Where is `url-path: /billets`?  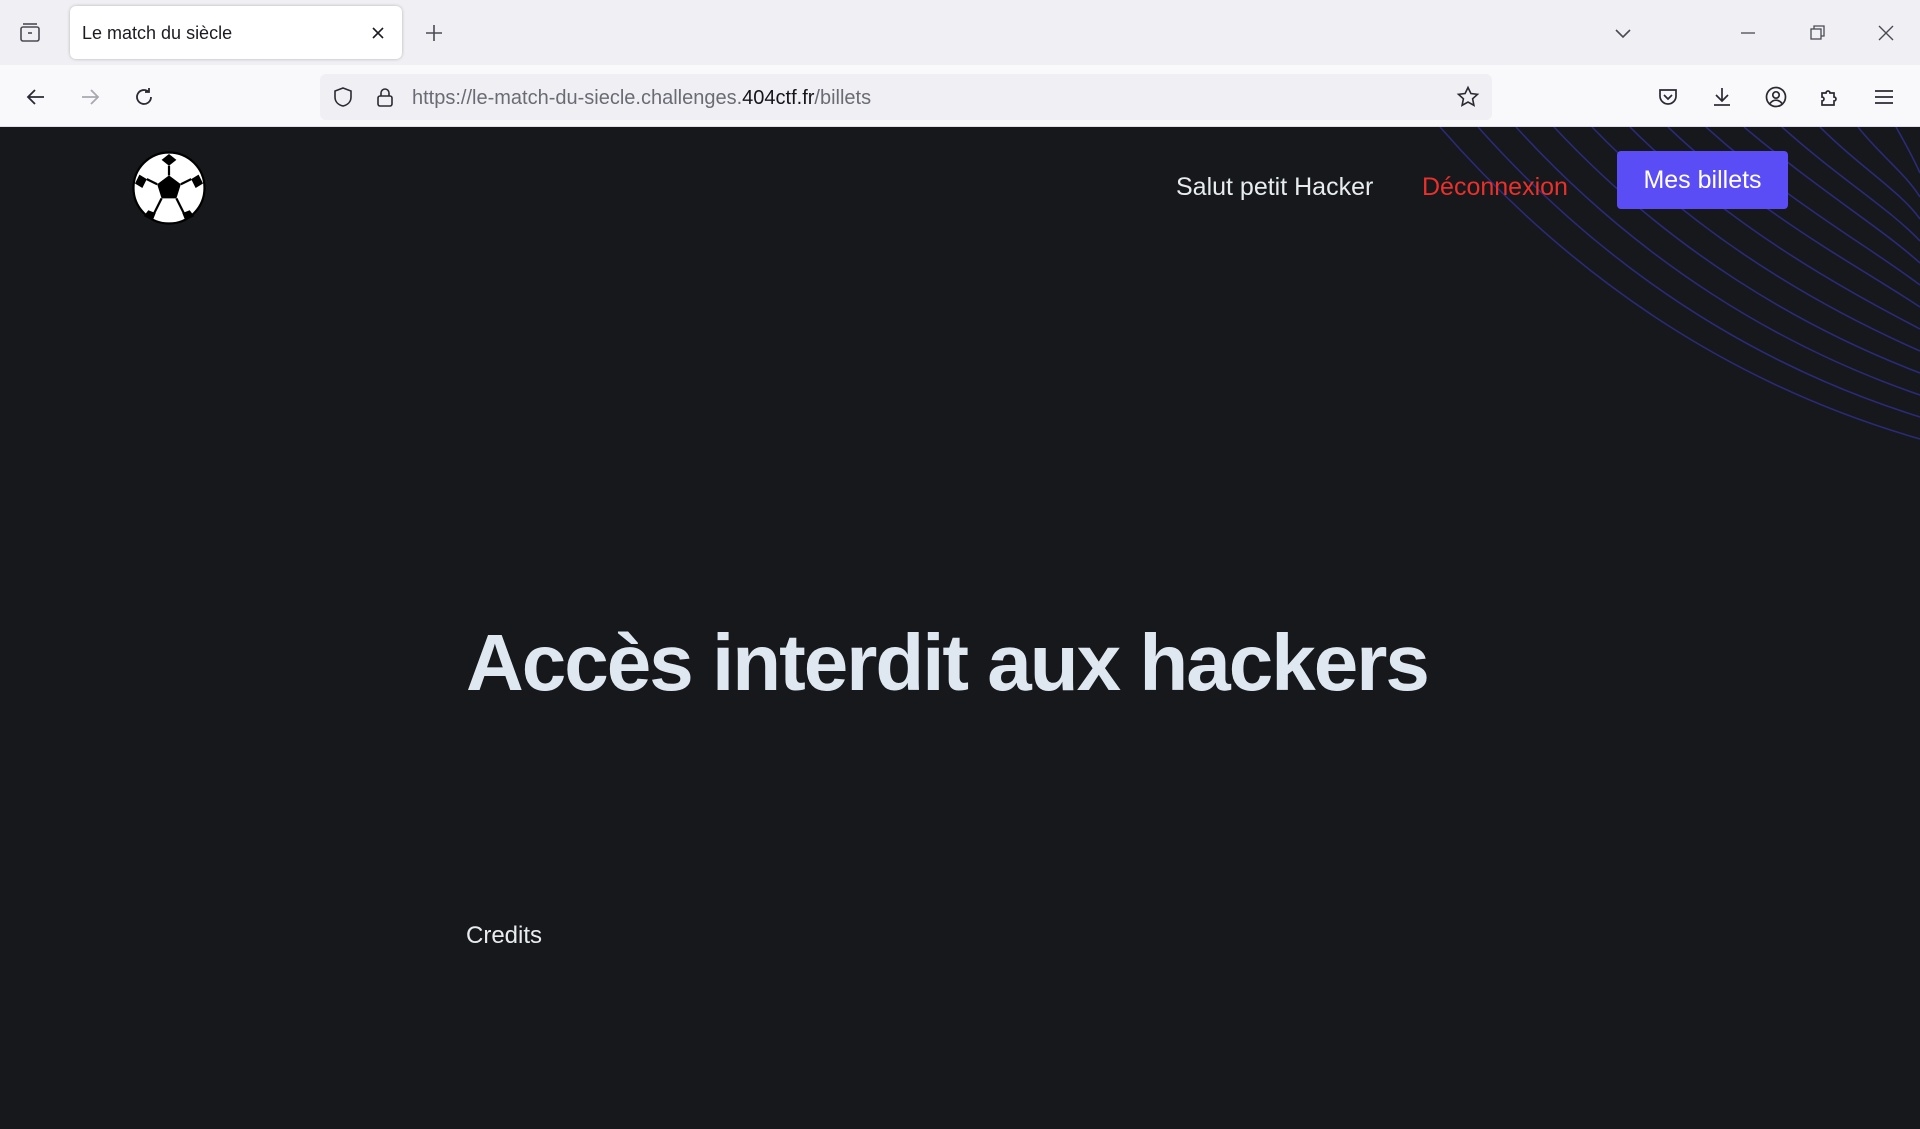 url-path: /billets is located at coordinates (843, 98).